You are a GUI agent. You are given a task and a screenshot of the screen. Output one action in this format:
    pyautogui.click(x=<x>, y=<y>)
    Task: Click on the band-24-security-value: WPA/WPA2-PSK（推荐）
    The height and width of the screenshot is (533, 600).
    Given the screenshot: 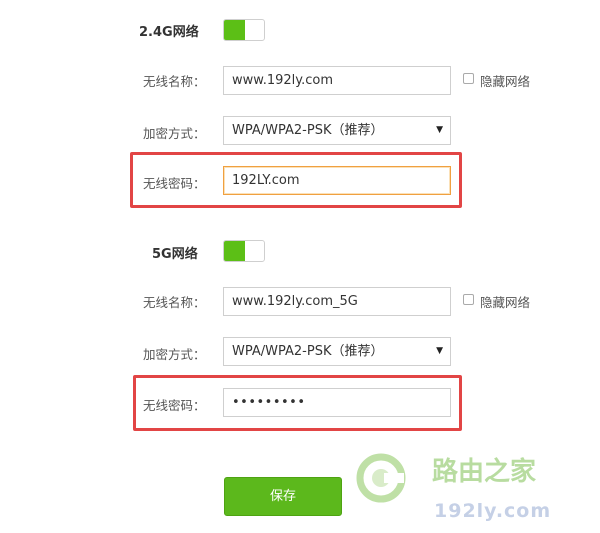 What is the action you would take?
    pyautogui.click(x=308, y=130)
    